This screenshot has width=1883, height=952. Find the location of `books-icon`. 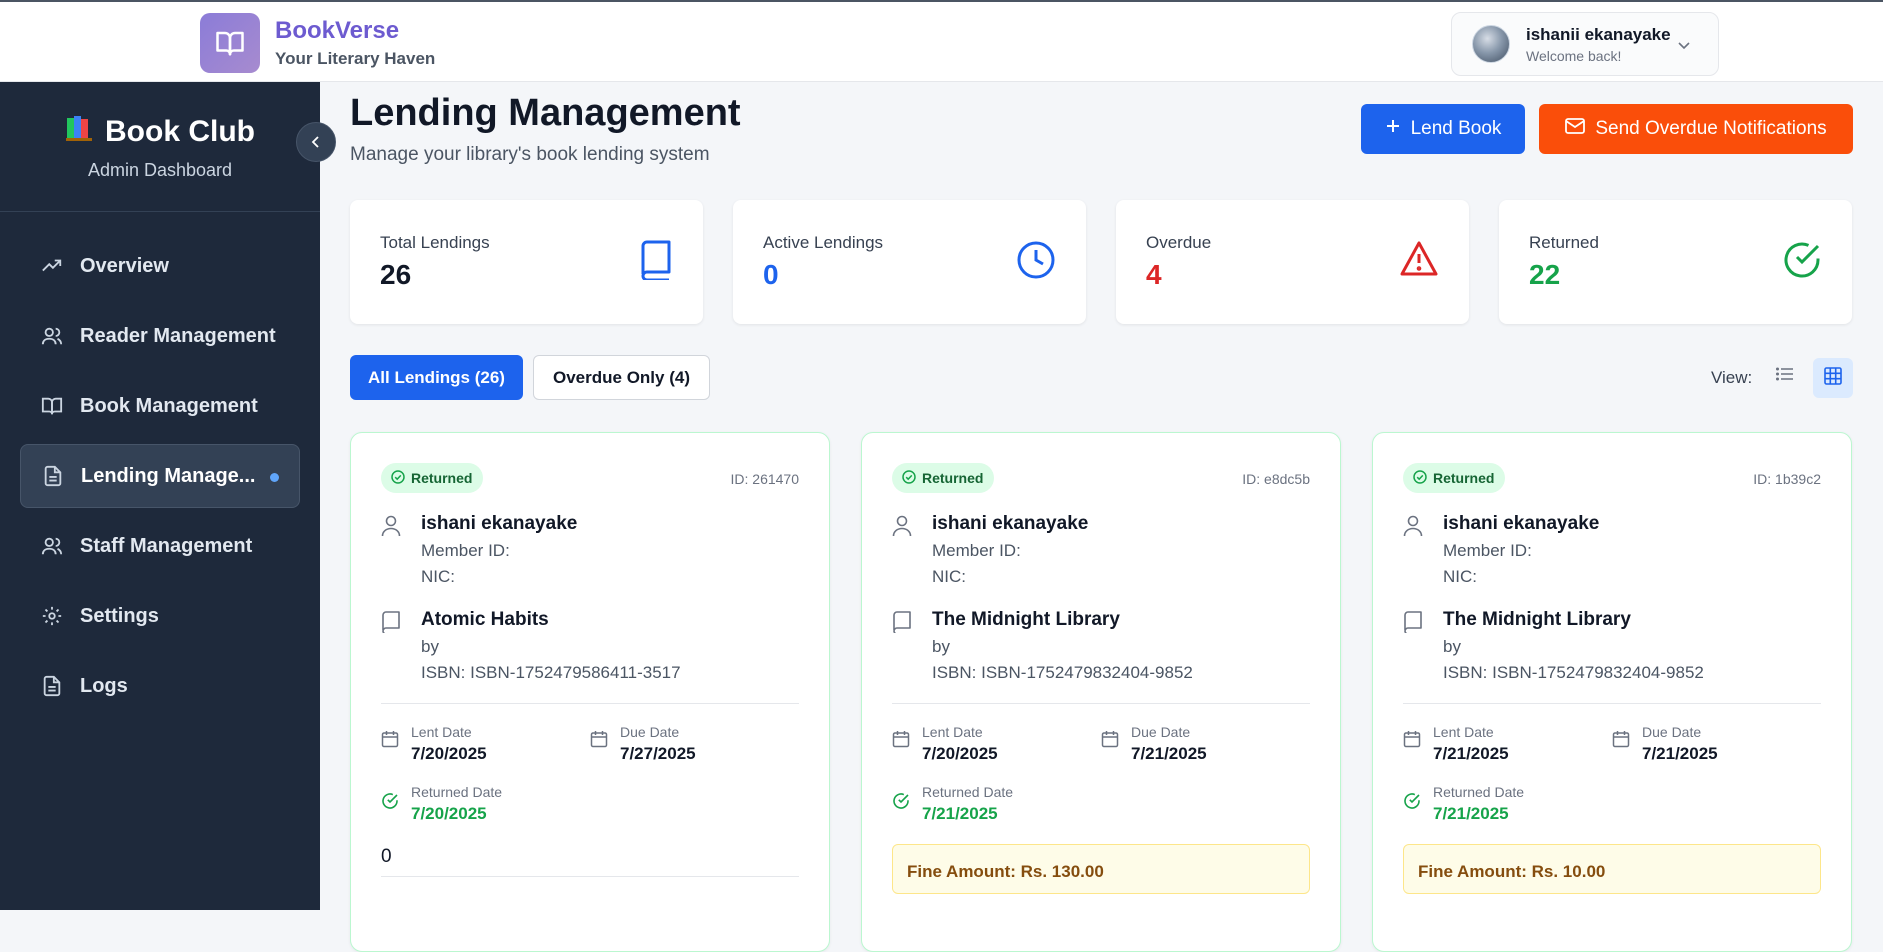

books-icon is located at coordinates (80, 132).